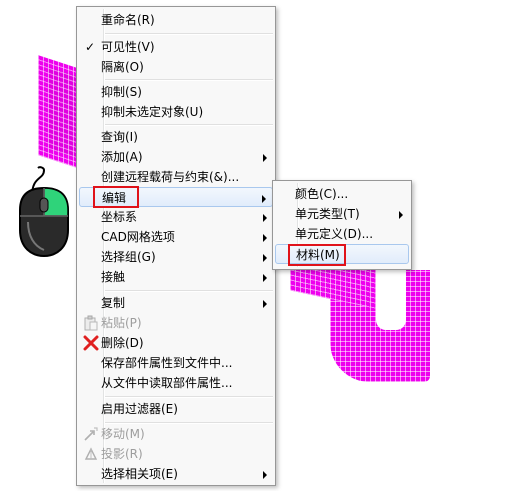 The height and width of the screenshot is (491, 511). Describe the element at coordinates (176, 137) in the screenshot. I see `menu-item-query: 查询(I)` at that location.